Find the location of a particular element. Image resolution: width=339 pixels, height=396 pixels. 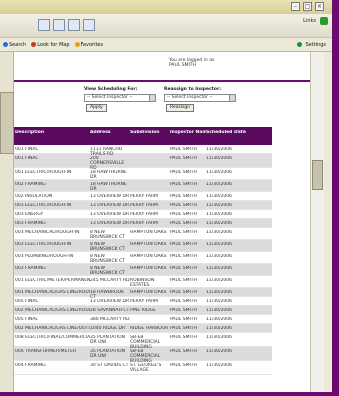

view-inspector-value: -- Select Inspector -- is located at coordinates (110, 97).